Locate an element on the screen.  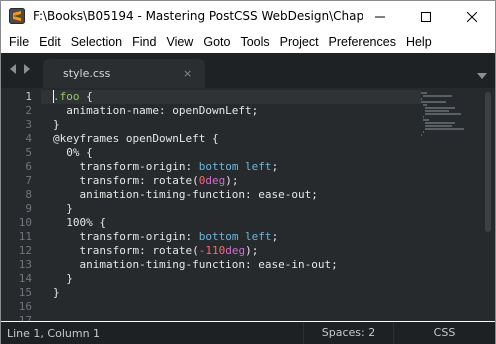
line-number: 8 is located at coordinates (28, 194).